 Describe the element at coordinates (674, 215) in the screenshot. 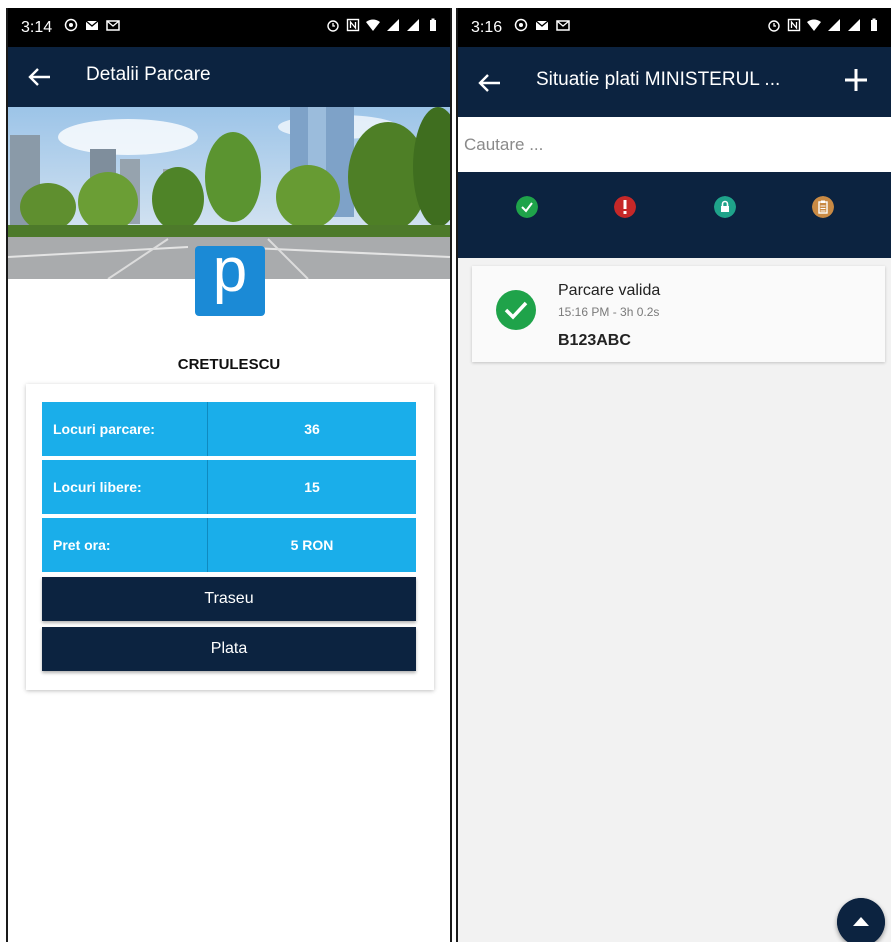

I see `filter-bar` at that location.